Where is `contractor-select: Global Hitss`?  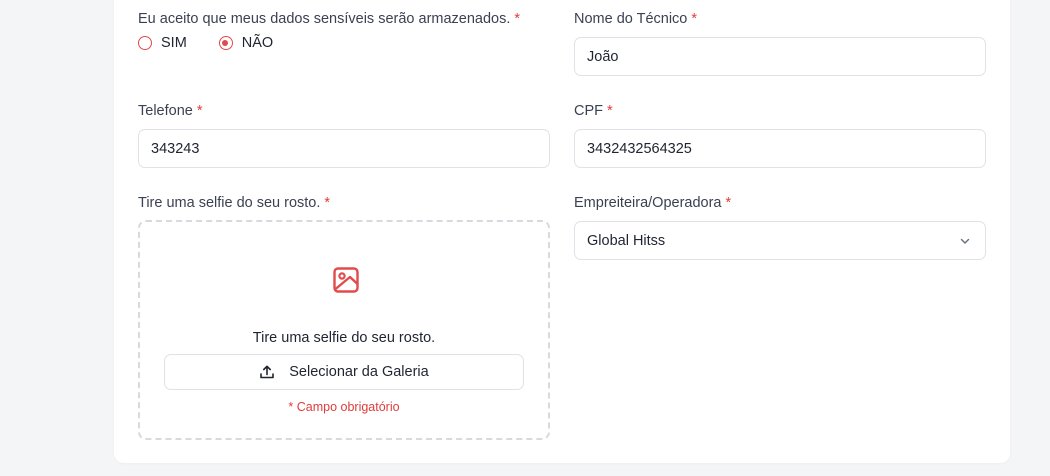 contractor-select: Global Hitss is located at coordinates (780, 240).